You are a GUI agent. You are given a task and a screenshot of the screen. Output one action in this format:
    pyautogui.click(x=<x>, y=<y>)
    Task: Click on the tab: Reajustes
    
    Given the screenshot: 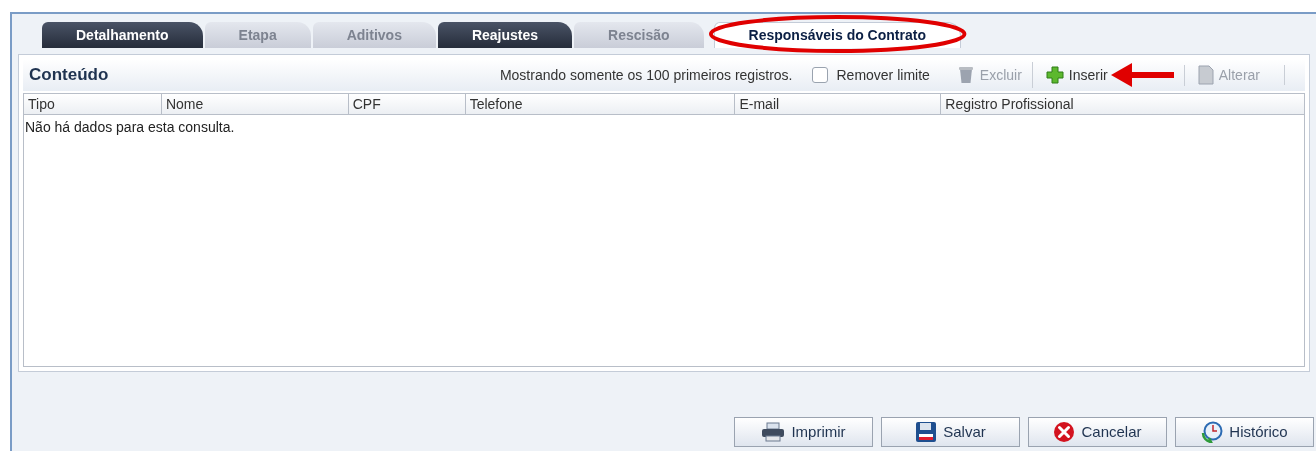 What is the action you would take?
    pyautogui.click(x=505, y=35)
    